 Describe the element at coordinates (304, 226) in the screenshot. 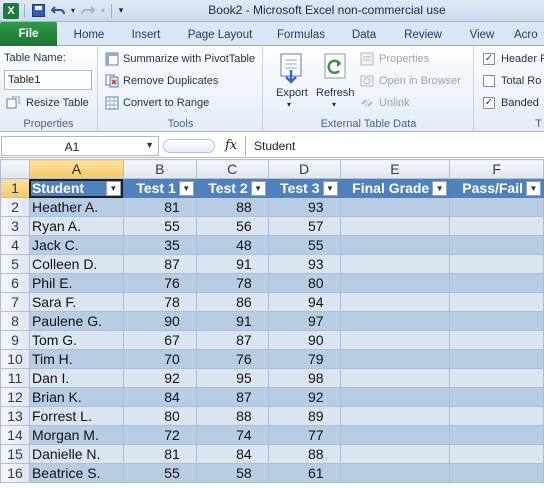

I see `table-cell-test-3: 57` at that location.